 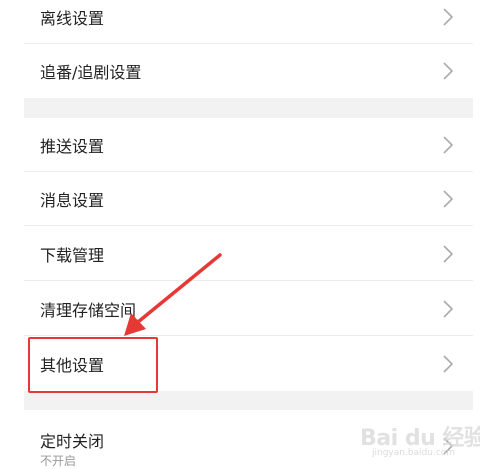 What do you see at coordinates (248, 254) in the screenshot?
I see `settings-row-download: 下载管理` at bounding box center [248, 254].